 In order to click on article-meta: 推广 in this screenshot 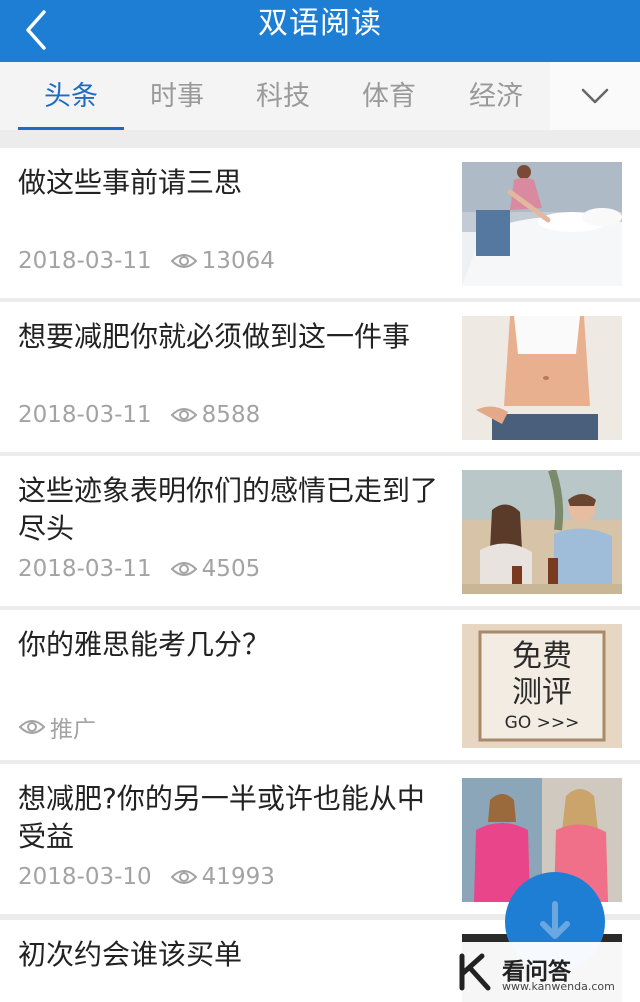, I will do `click(57, 727)`.